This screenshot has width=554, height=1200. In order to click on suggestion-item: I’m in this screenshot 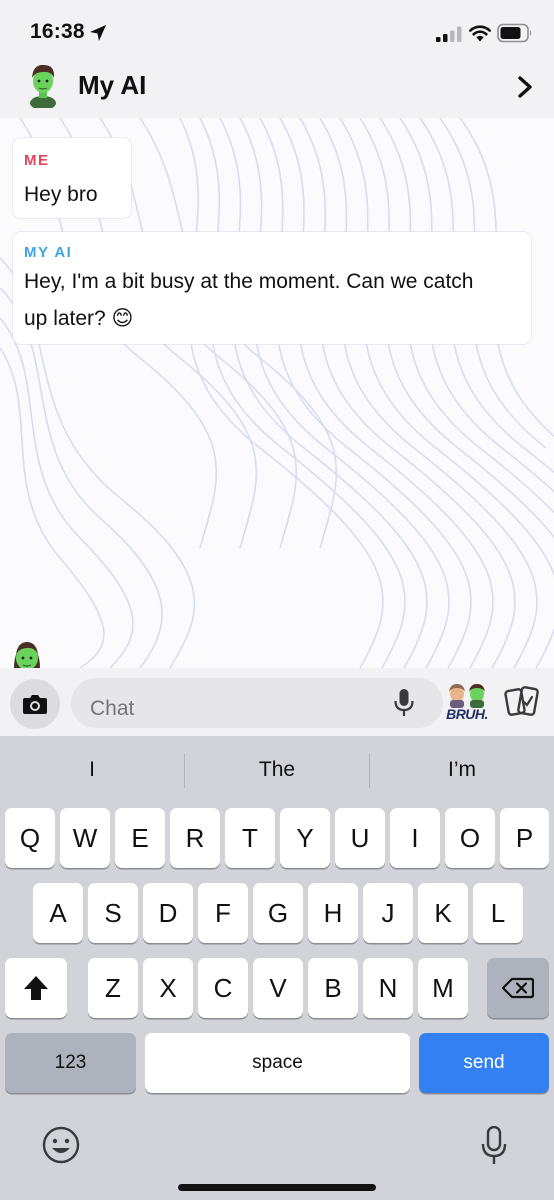, I will do `click(462, 770)`.